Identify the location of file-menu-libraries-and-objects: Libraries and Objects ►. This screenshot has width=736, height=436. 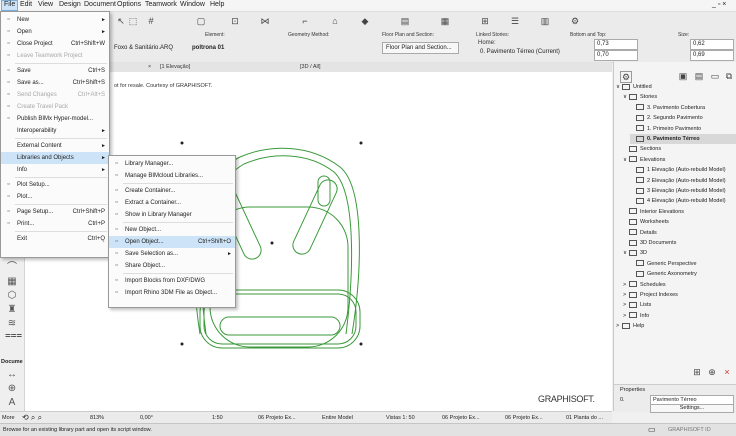
(55, 158).